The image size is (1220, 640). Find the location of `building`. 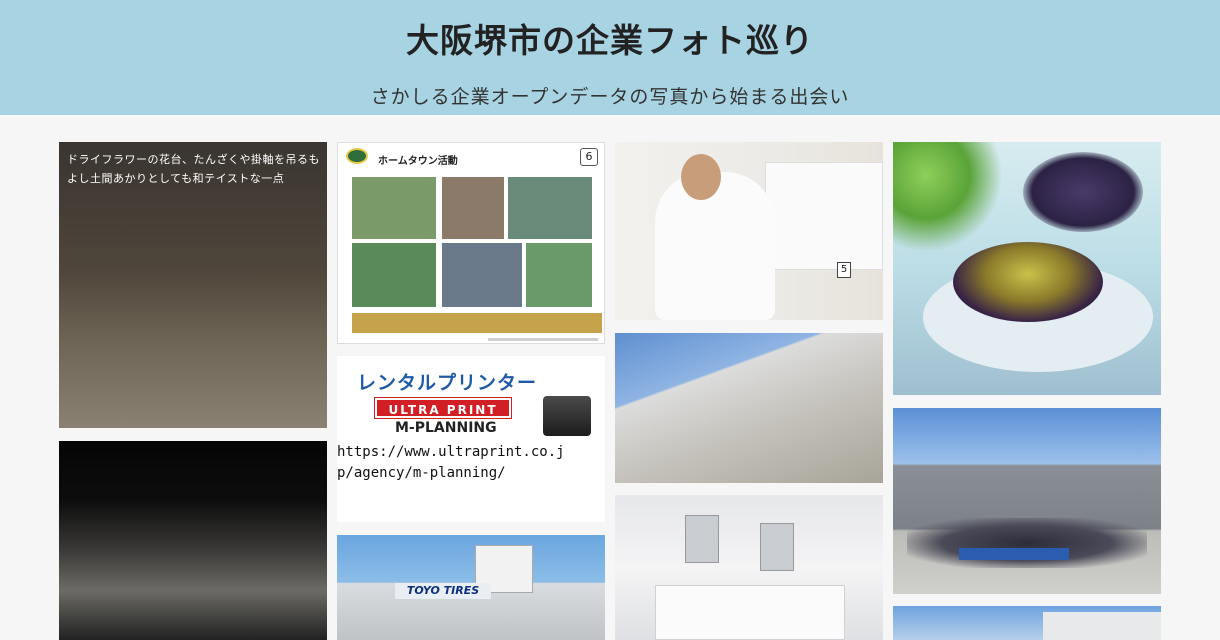

building is located at coordinates (1102, 626).